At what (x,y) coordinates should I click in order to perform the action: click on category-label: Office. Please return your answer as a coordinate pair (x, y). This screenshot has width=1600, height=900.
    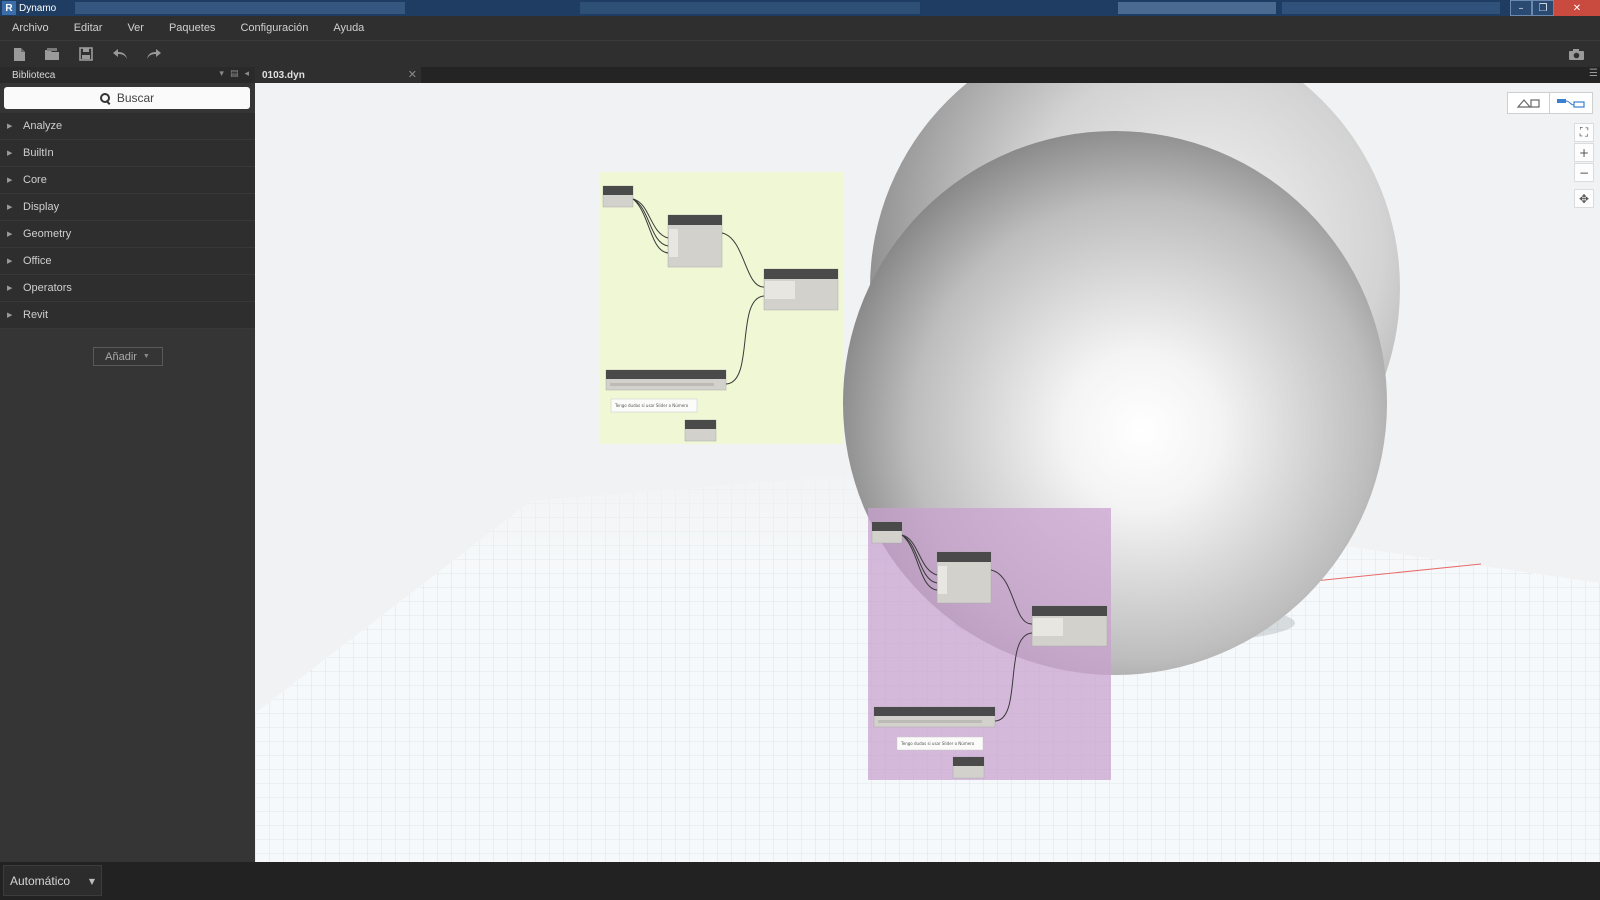
    Looking at the image, I should click on (37, 261).